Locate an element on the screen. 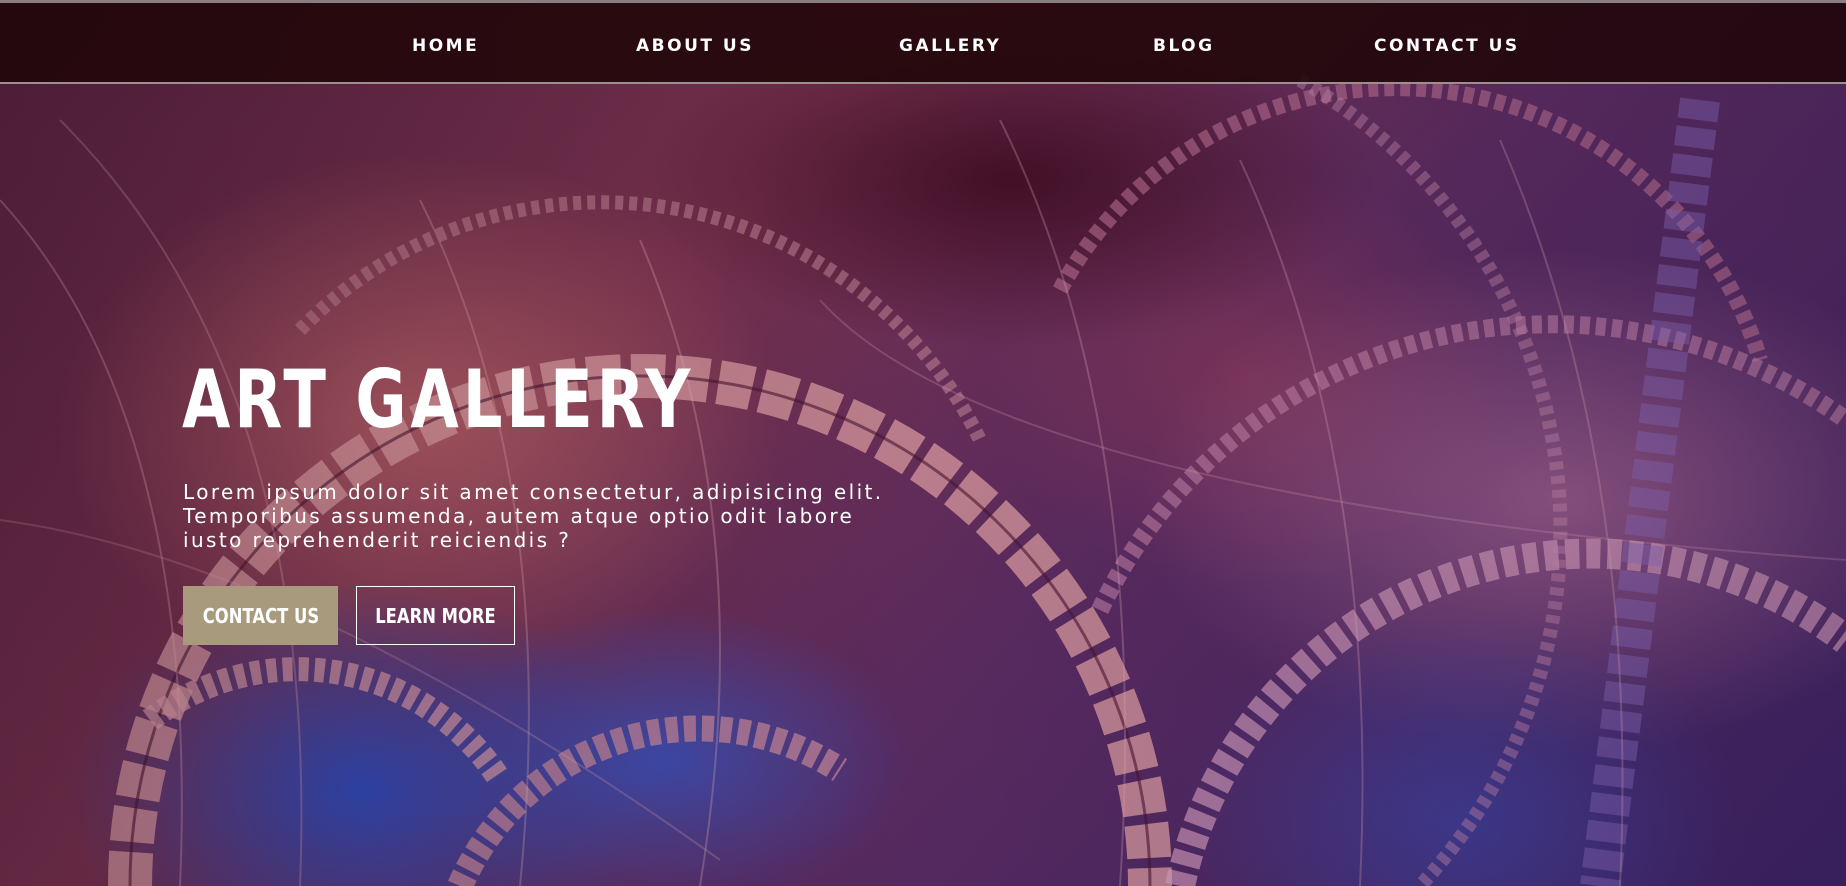 This screenshot has width=1846, height=886. nav-home: HOME is located at coordinates (445, 46).